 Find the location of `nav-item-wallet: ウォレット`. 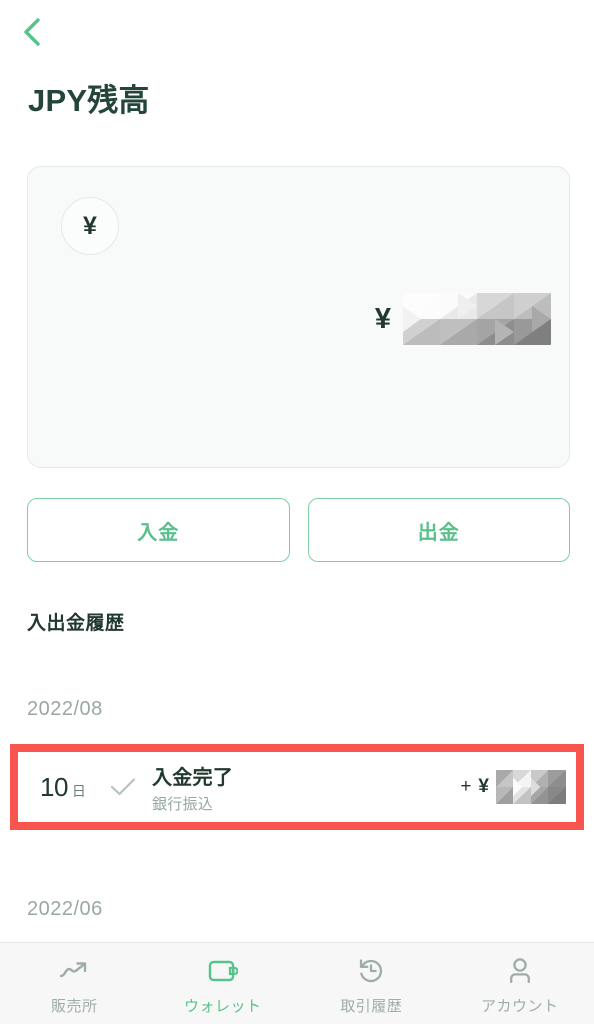

nav-item-wallet: ウォレット is located at coordinates (223, 983).